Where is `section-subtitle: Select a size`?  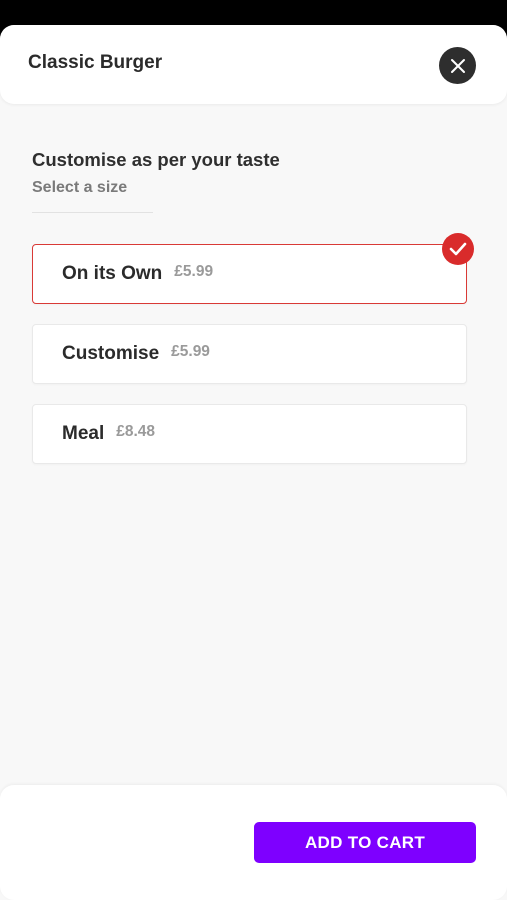 section-subtitle: Select a size is located at coordinates (80, 187).